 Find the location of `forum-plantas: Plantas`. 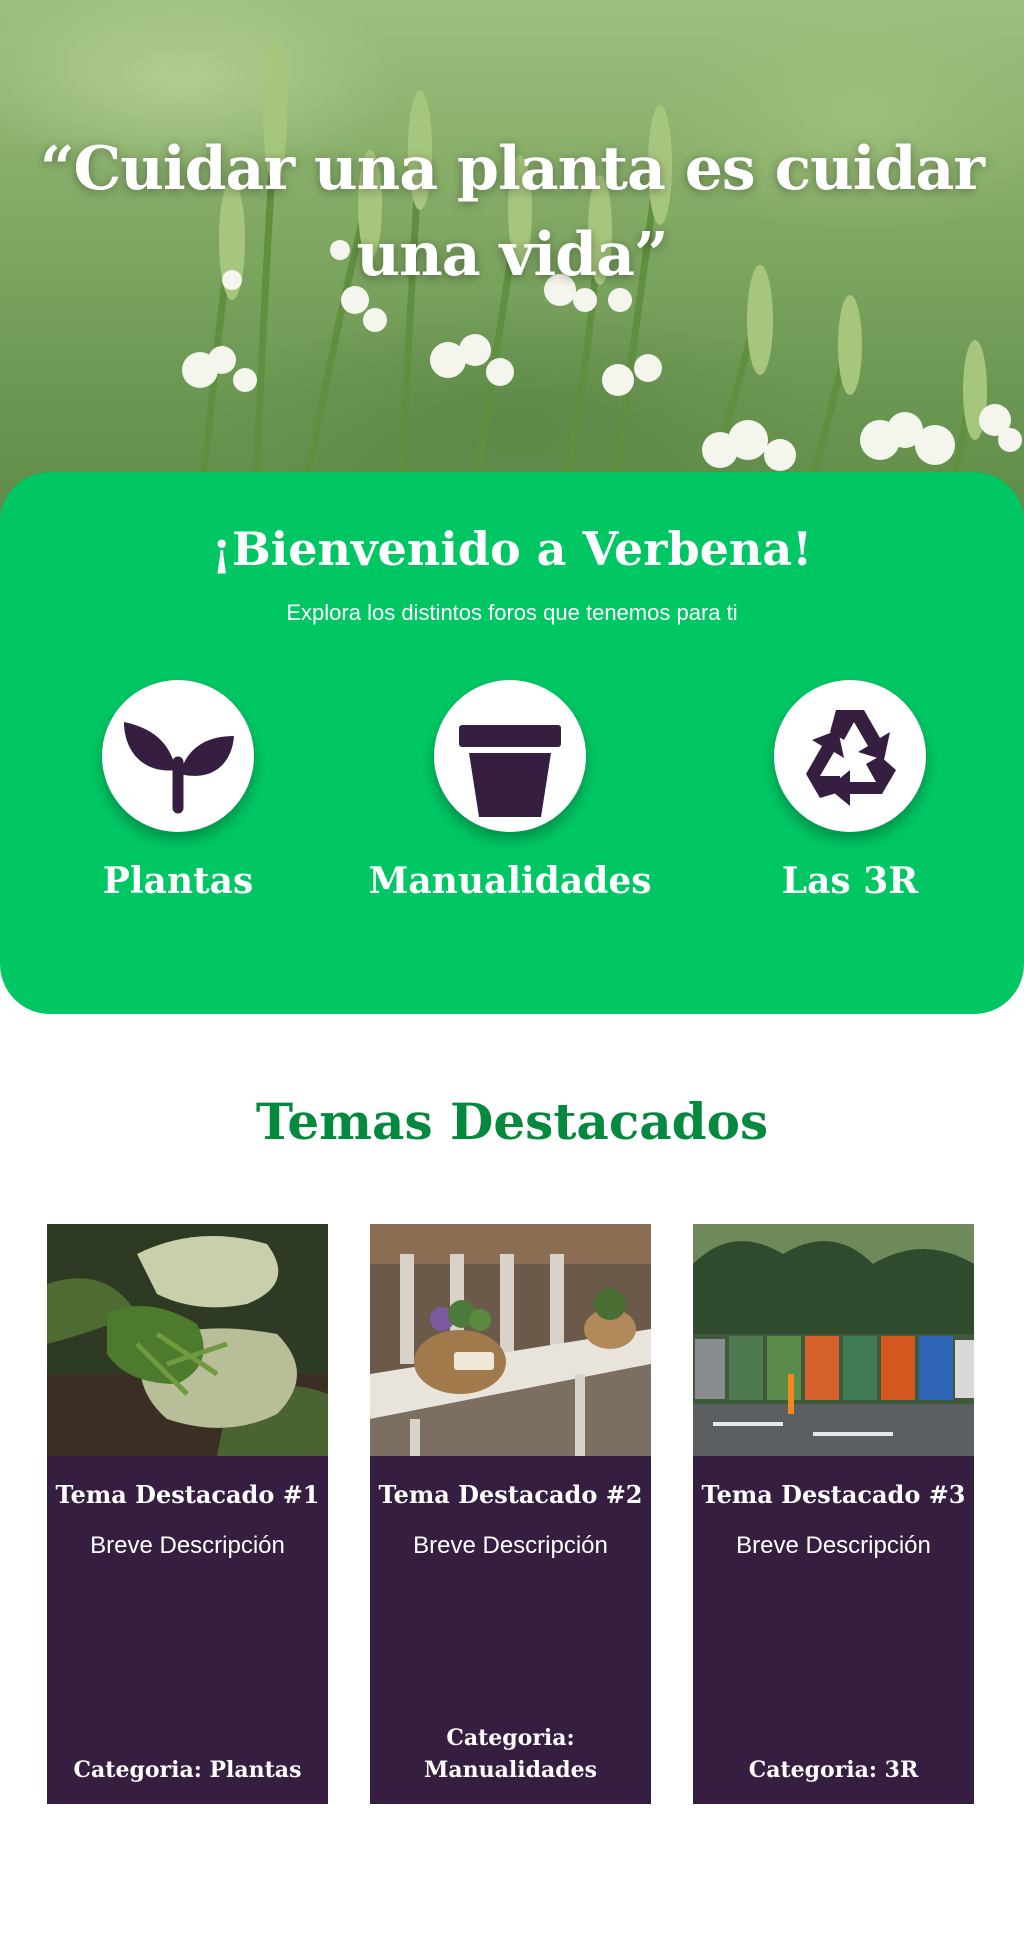

forum-plantas: Plantas is located at coordinates (178, 791).